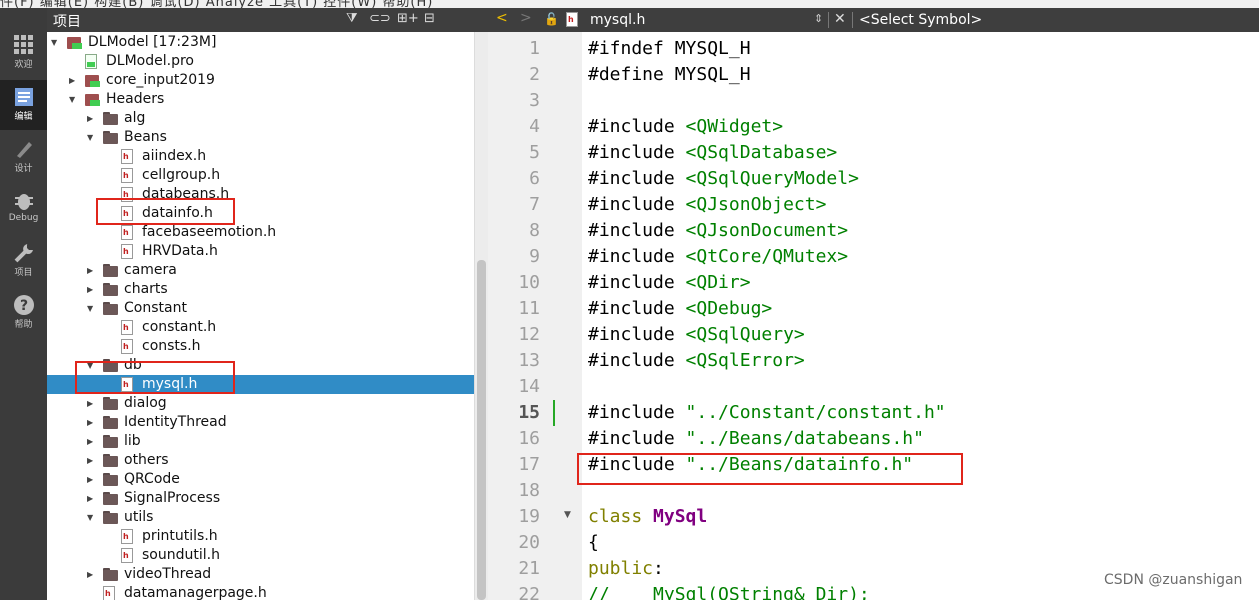 Image resolution: width=1259 pixels, height=608 pixels. What do you see at coordinates (707, 205) in the screenshot?
I see `code-line: #include <QJsonObject>` at bounding box center [707, 205].